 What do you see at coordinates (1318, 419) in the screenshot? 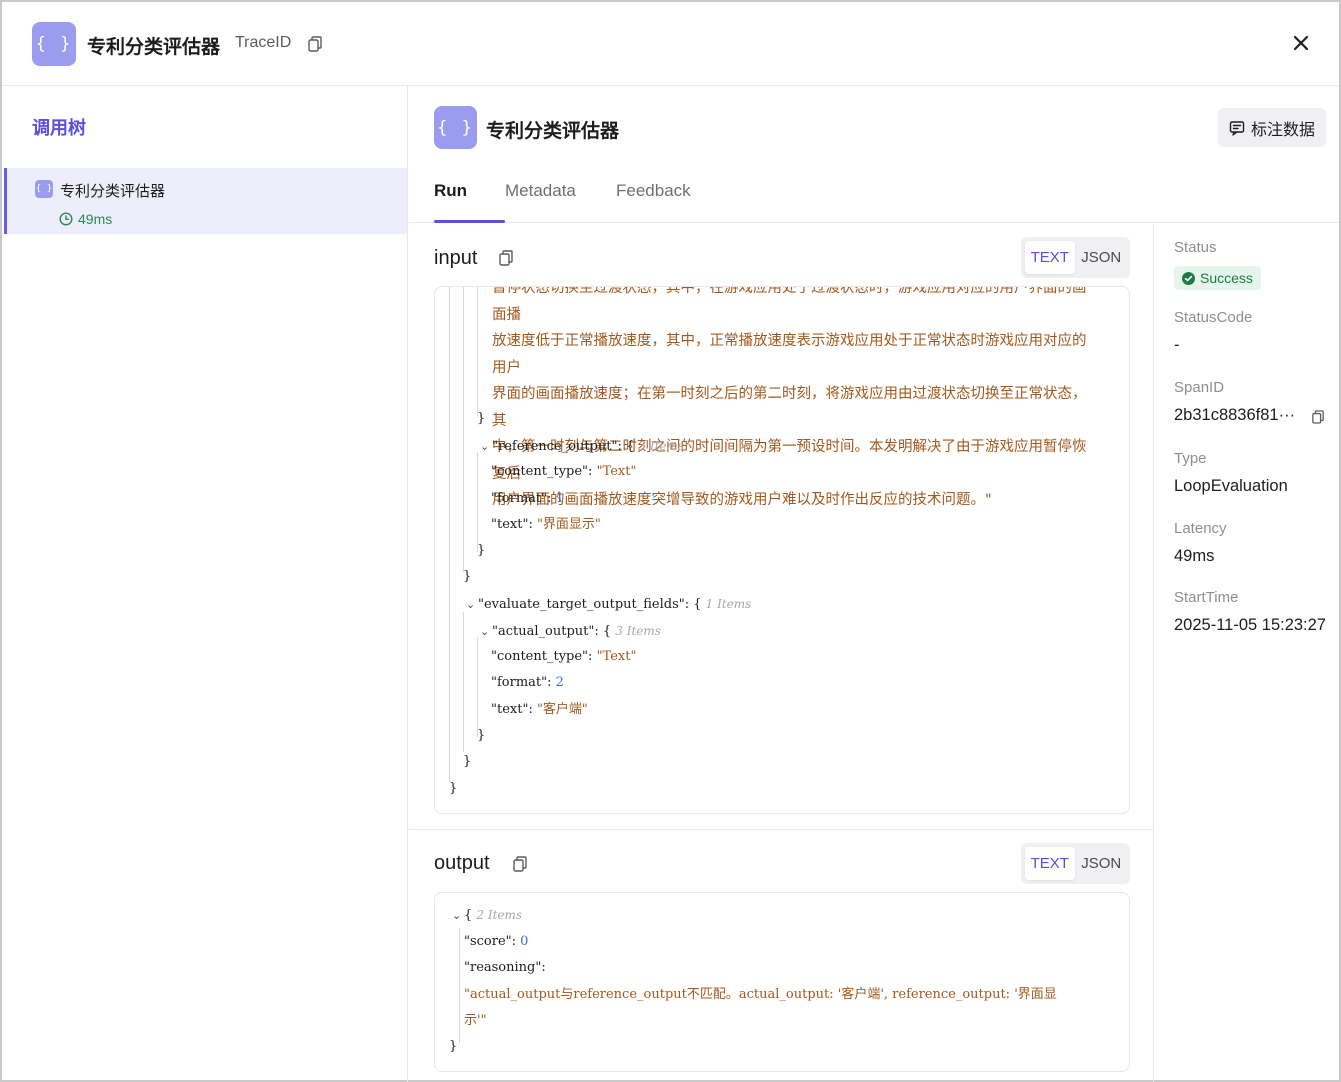
I see `copy-span-id-icon` at bounding box center [1318, 419].